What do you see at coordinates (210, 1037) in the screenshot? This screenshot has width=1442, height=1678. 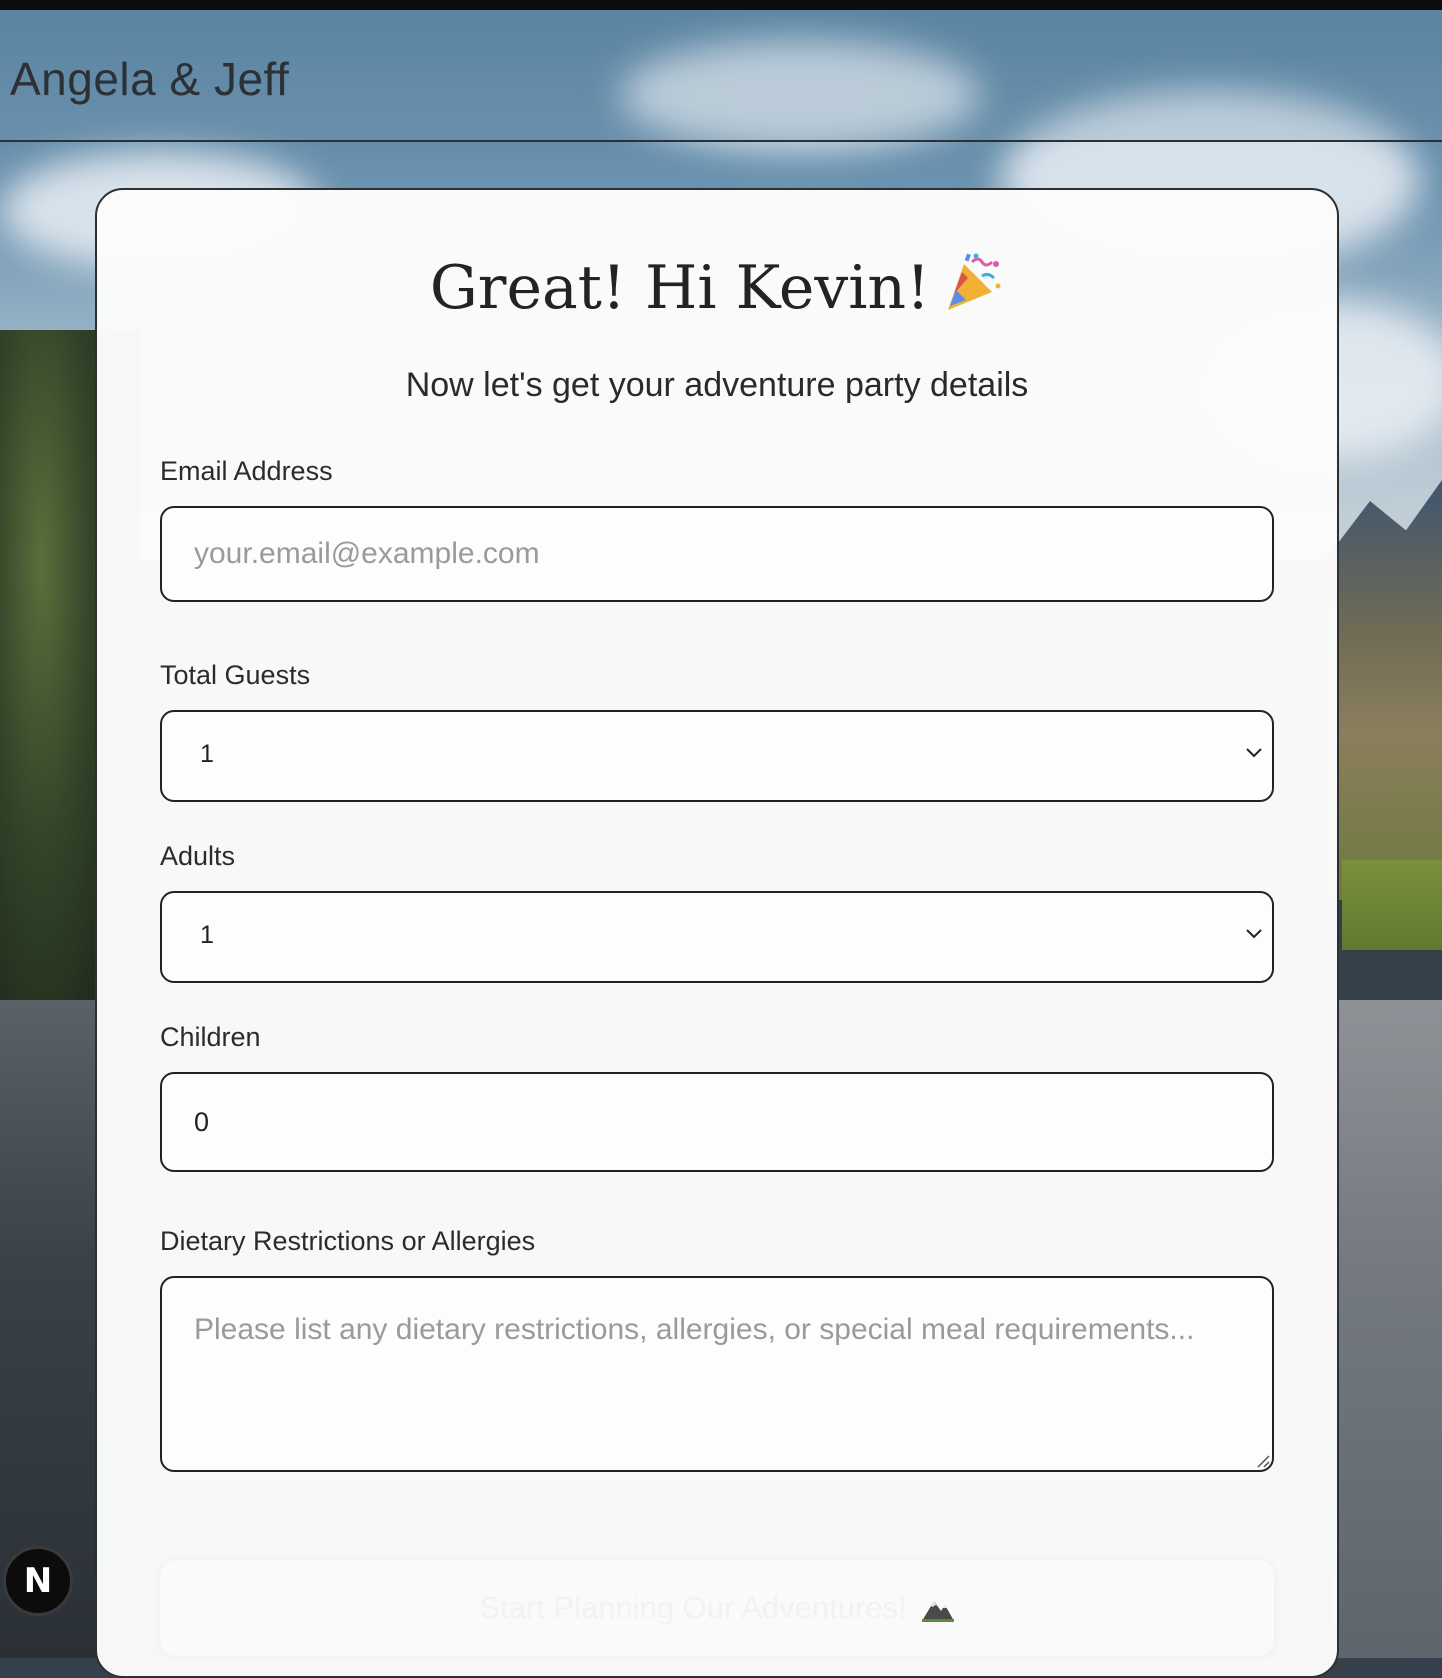 I see `children-label: Children` at bounding box center [210, 1037].